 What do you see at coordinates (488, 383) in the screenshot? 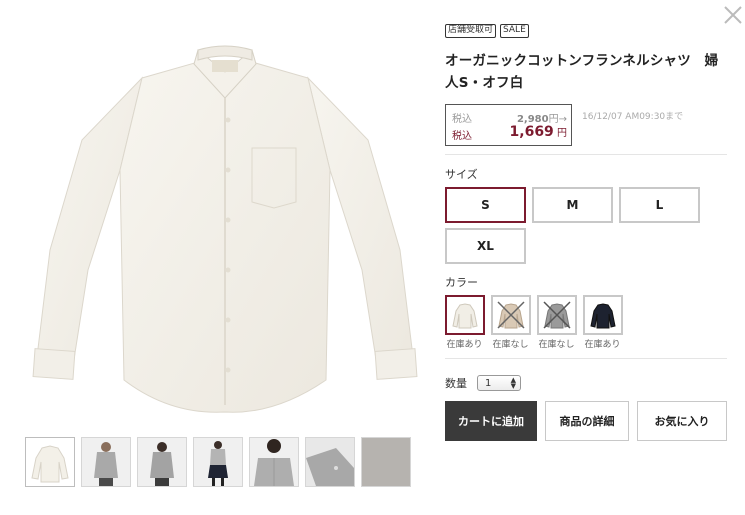
I see `quantity-value: 1` at bounding box center [488, 383].